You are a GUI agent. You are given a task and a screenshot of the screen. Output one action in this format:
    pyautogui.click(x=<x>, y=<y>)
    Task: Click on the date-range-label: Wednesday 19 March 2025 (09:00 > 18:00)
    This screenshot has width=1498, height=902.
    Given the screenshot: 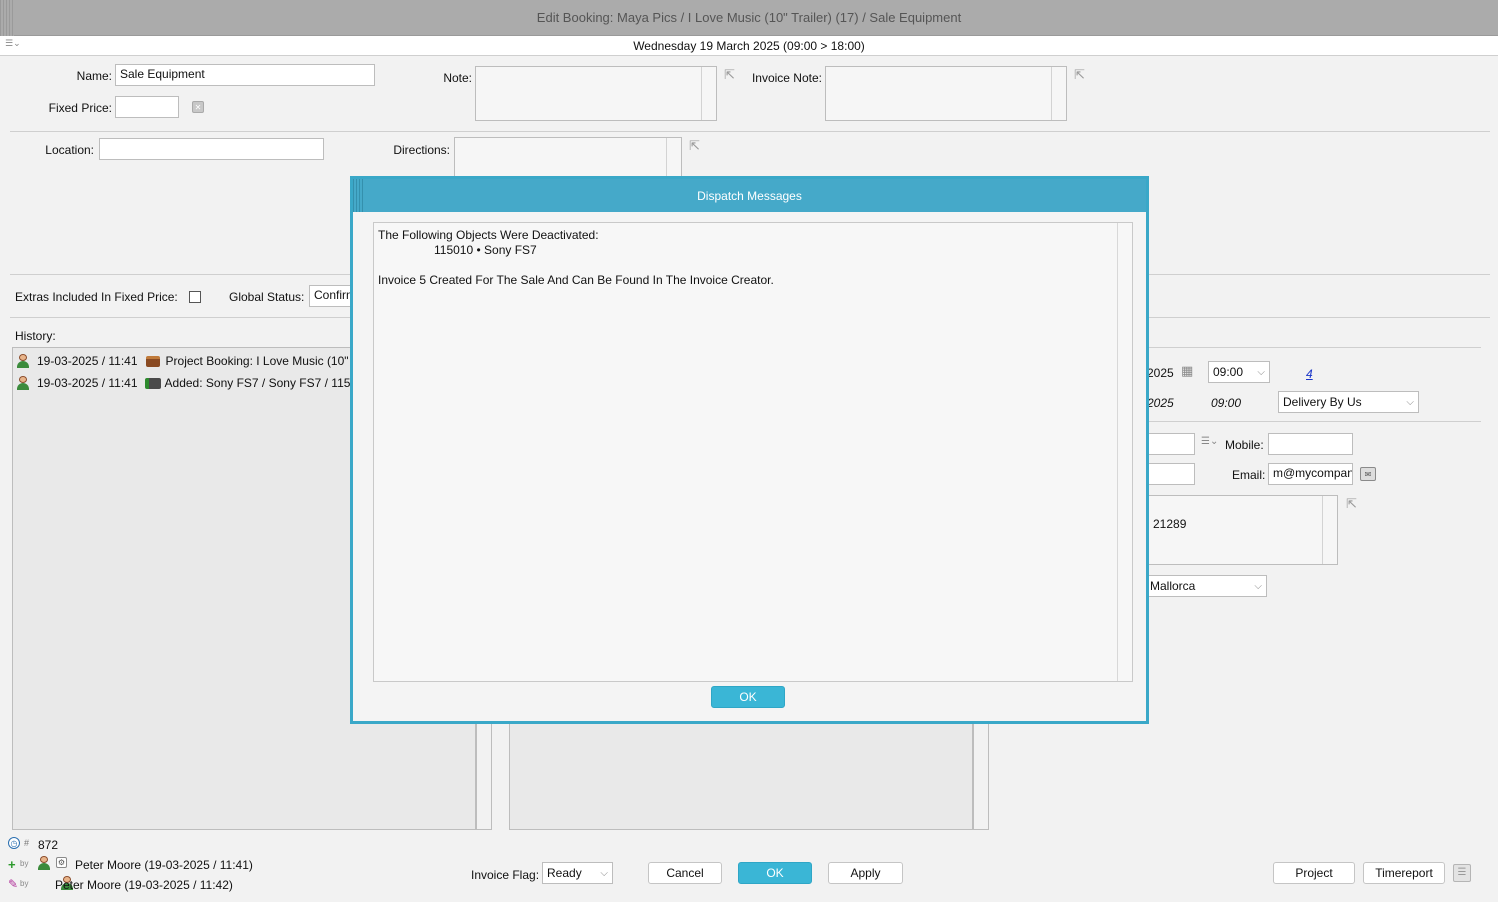 What is the action you would take?
    pyautogui.click(x=749, y=45)
    